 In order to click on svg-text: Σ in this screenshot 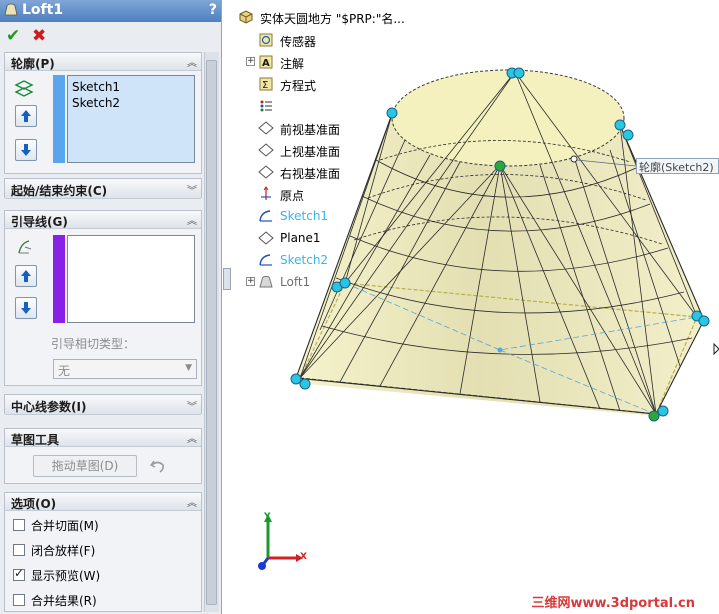, I will do `click(265, 85)`.